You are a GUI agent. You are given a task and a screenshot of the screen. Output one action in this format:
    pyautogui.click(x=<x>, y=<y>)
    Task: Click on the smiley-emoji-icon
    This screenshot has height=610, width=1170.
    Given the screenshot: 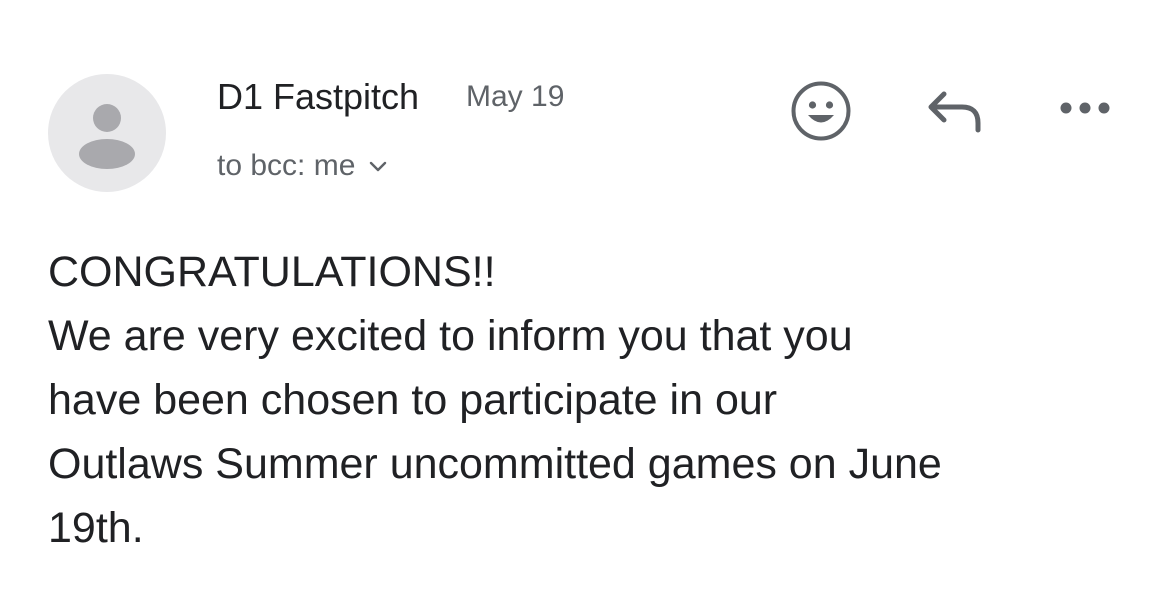 What is the action you would take?
    pyautogui.click(x=821, y=111)
    